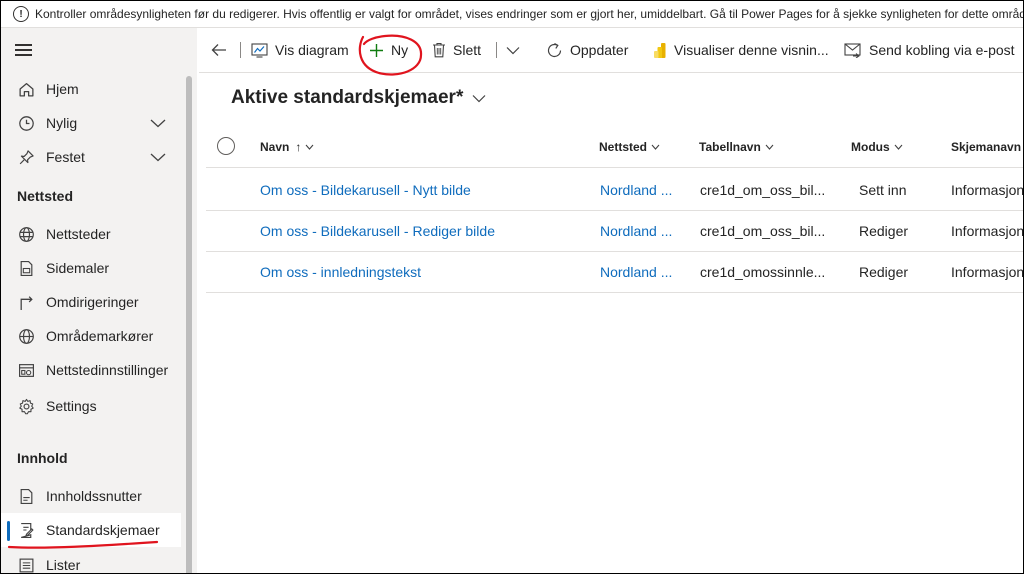 This screenshot has height=574, width=1024. I want to click on pin-icon, so click(26, 157).